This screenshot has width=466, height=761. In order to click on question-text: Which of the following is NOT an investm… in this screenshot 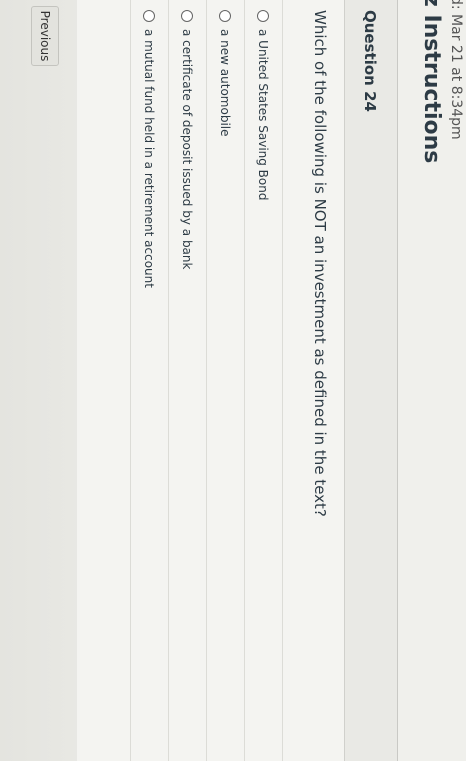, I will do `click(320, 263)`.